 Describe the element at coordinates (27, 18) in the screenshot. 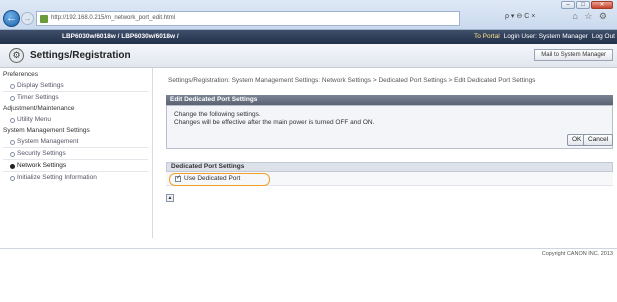

I see `forward-arrow-icon: →` at that location.